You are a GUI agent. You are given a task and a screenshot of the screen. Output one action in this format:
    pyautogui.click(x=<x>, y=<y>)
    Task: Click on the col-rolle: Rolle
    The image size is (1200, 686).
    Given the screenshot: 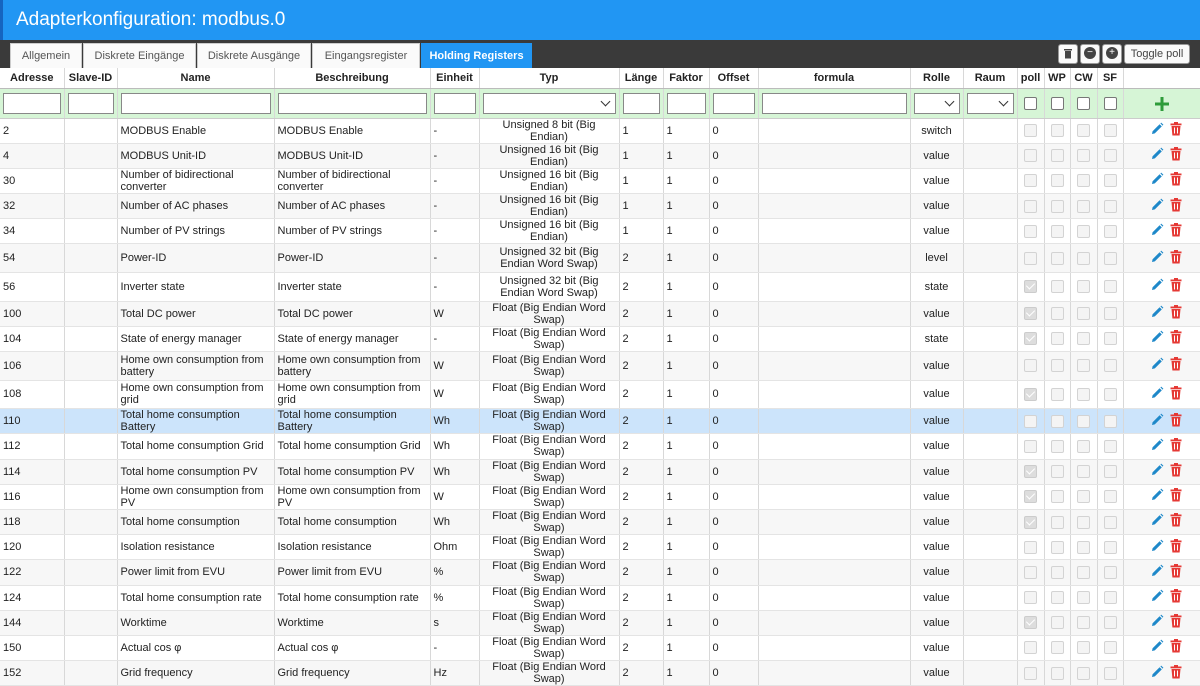 What is the action you would take?
    pyautogui.click(x=937, y=78)
    